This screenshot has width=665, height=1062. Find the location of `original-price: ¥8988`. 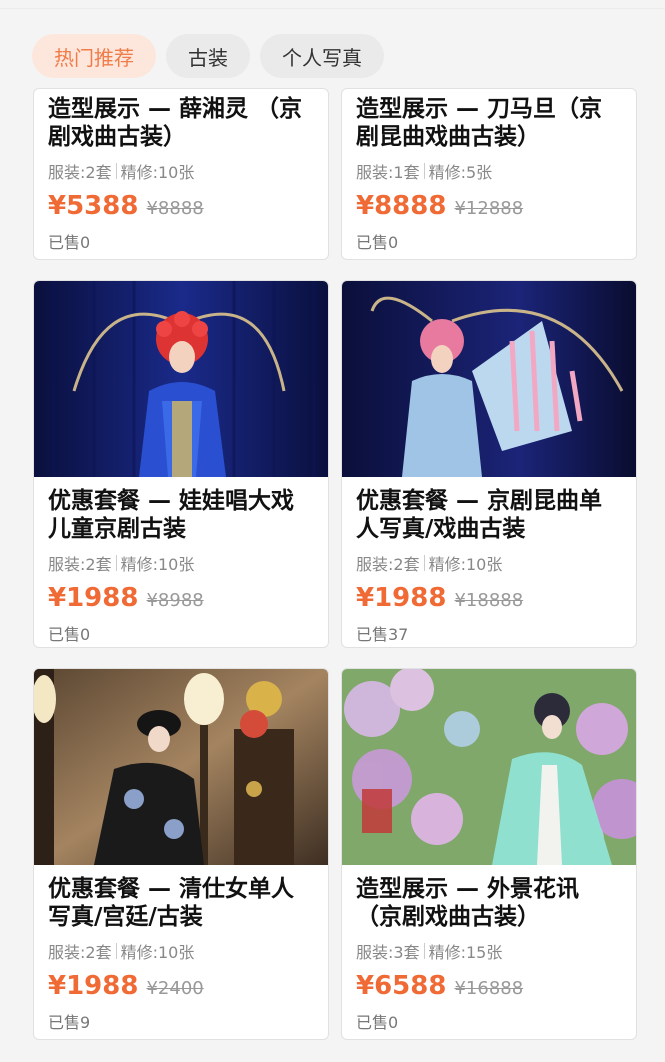

original-price: ¥8988 is located at coordinates (175, 600).